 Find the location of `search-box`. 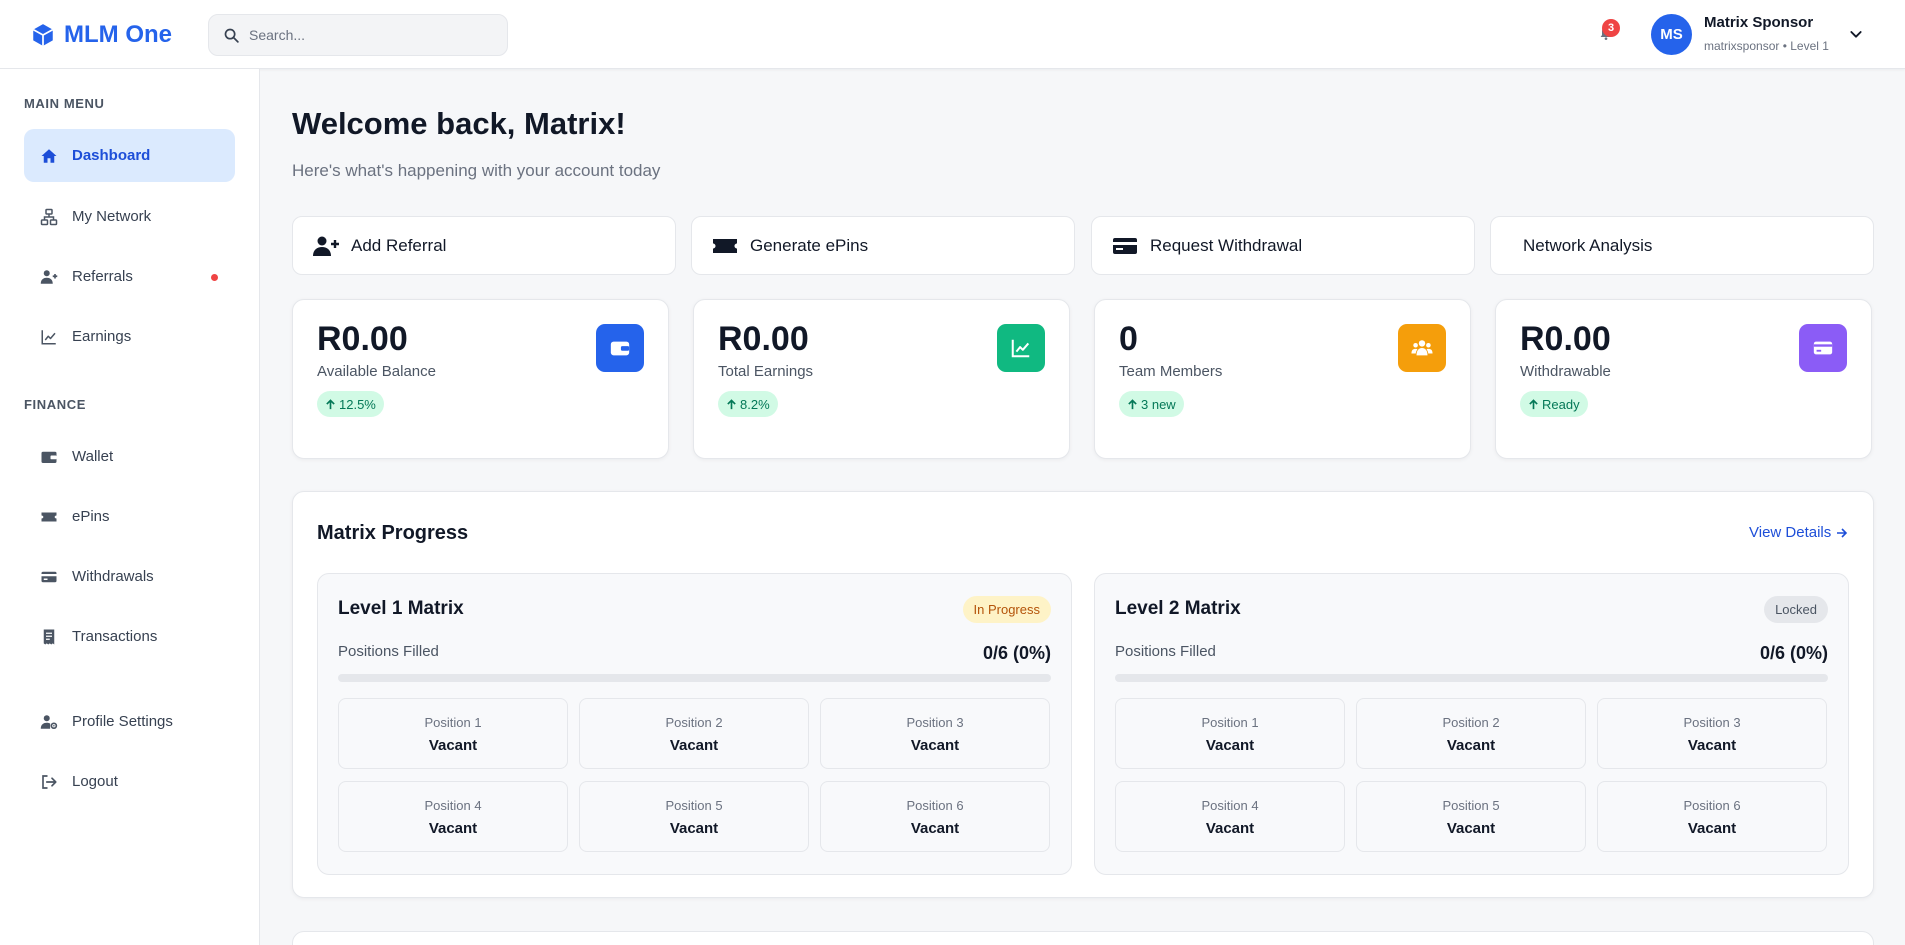

search-box is located at coordinates (358, 35).